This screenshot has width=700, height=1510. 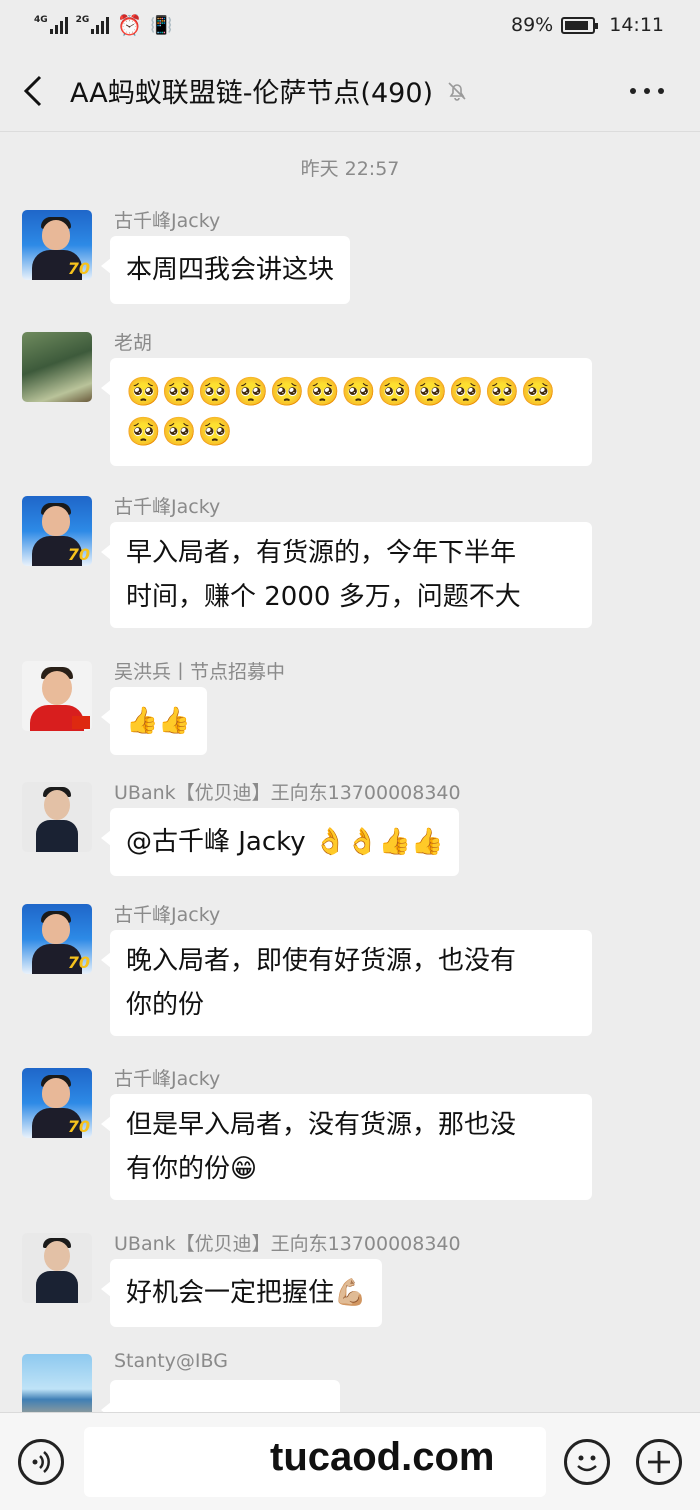 What do you see at coordinates (346, 575) in the screenshot?
I see `message-bubble: 早入局者，有货源的，今年下半年 时间，赚个 2000 多万，问题不大` at bounding box center [346, 575].